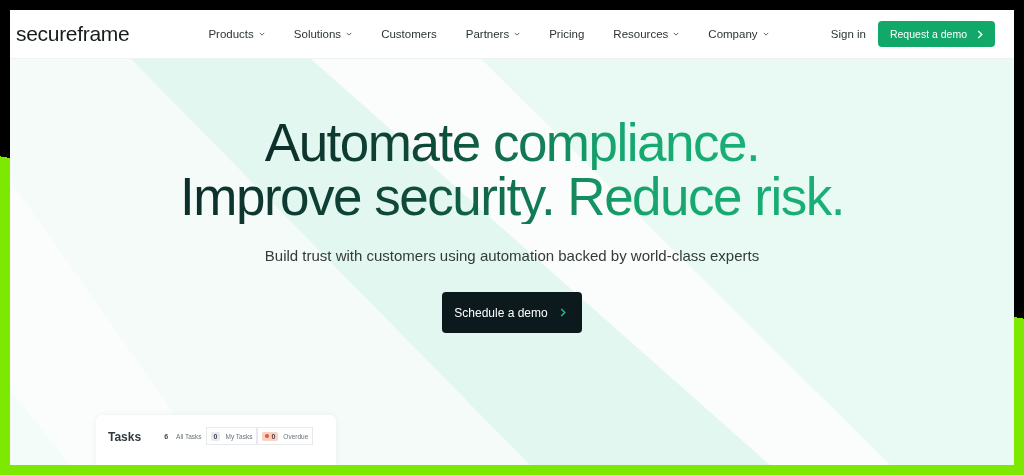  Describe the element at coordinates (848, 34) in the screenshot. I see `sign-in-link: Sign in` at that location.